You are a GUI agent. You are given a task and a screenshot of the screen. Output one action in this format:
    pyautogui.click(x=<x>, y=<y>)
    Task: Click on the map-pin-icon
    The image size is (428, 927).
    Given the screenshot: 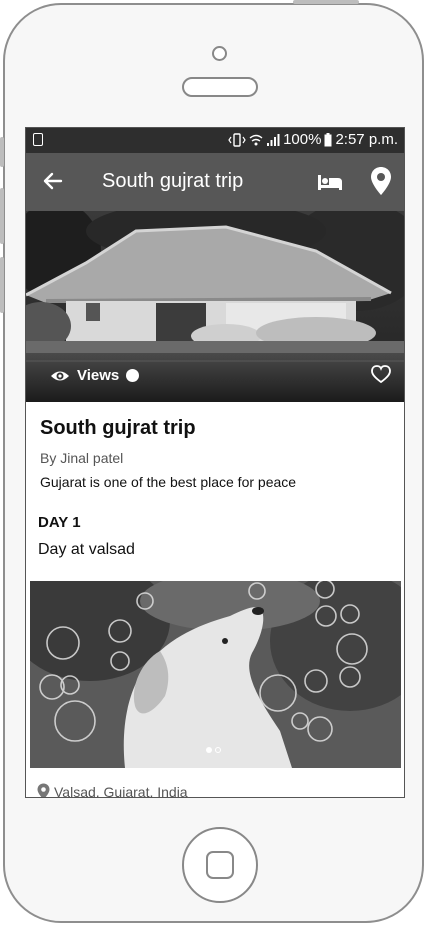 What is the action you would take?
    pyautogui.click(x=381, y=181)
    